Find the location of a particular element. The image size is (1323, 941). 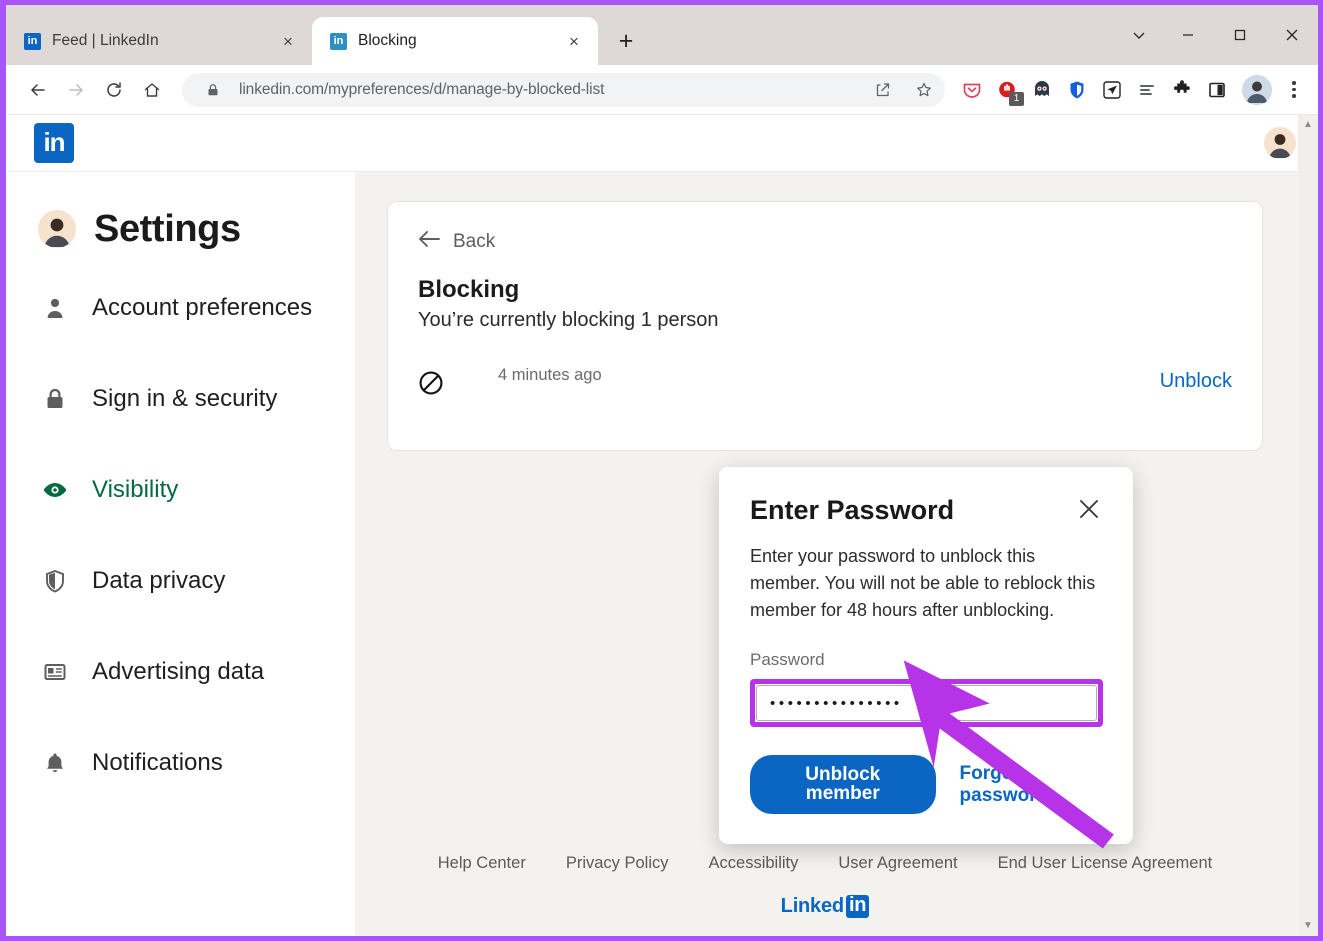

window-maximize-button is located at coordinates (1240, 35).